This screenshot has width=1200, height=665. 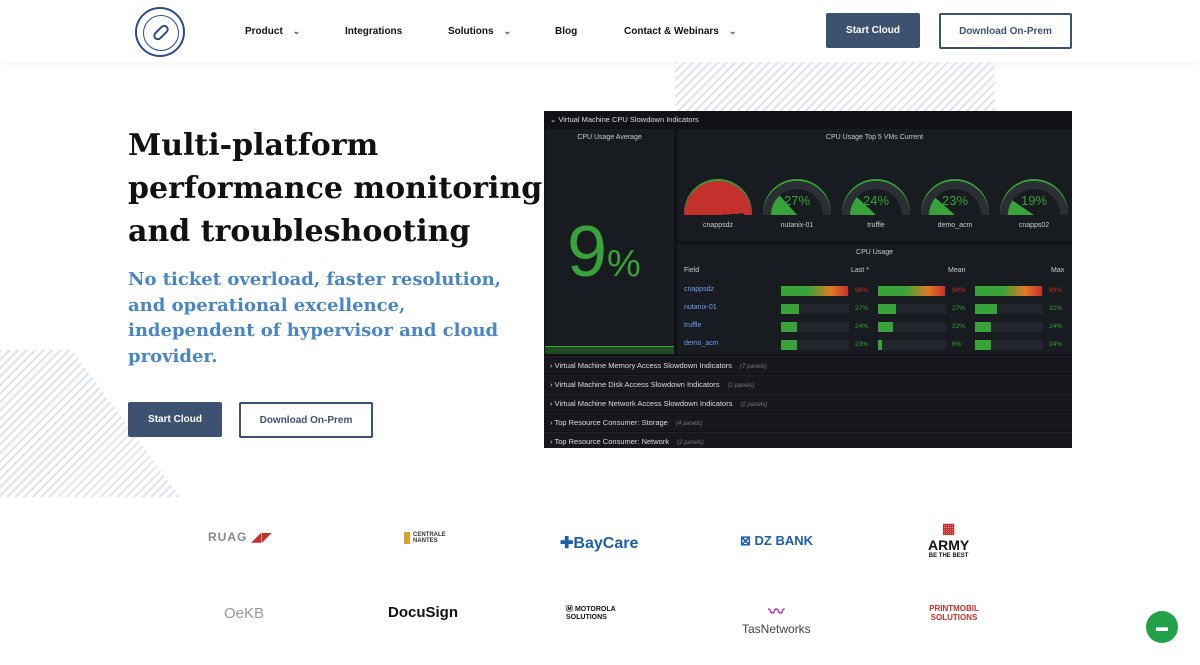 I want to click on column-header: Field, so click(x=692, y=270).